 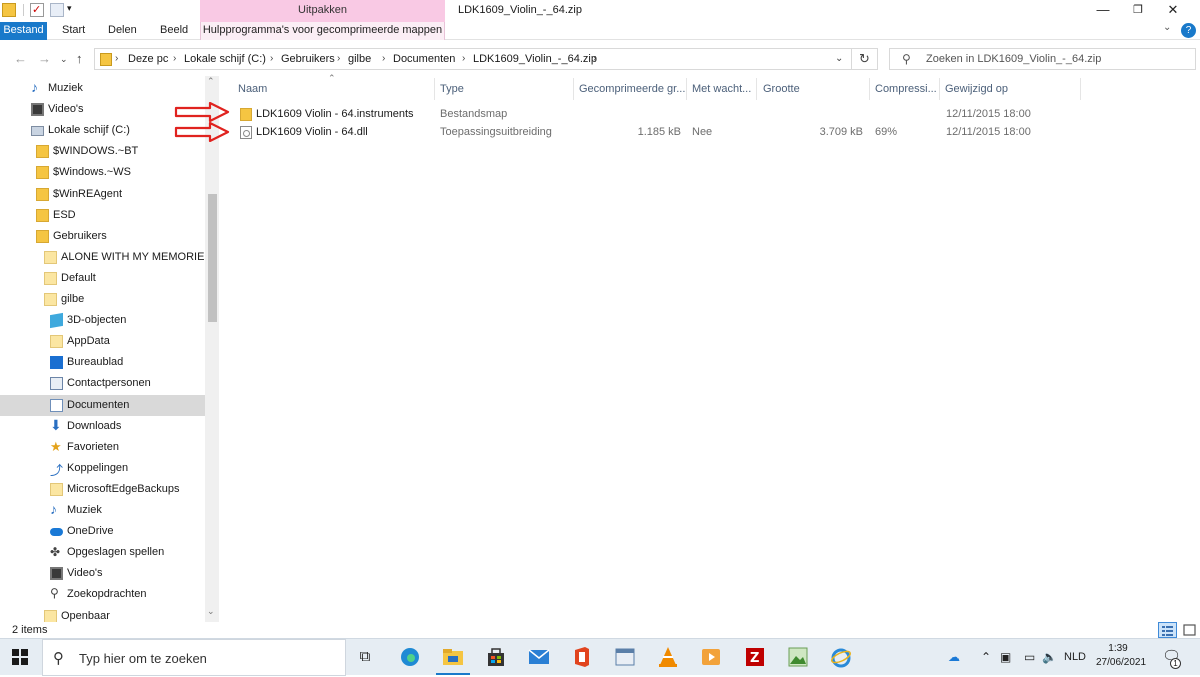 I want to click on sidebar-item-contactpersonen: Contactpersonen, so click(x=102, y=383).